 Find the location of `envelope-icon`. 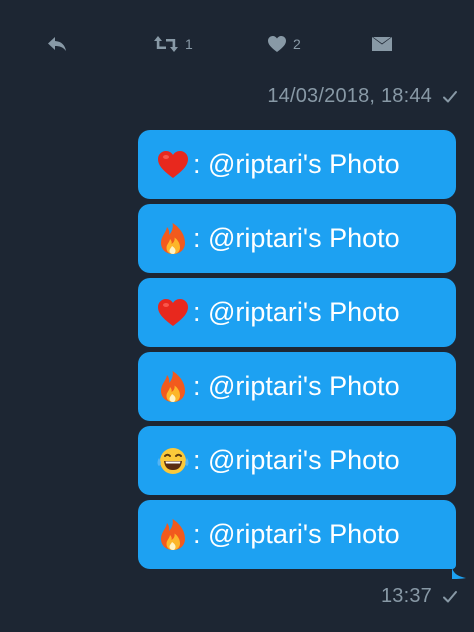

envelope-icon is located at coordinates (382, 44).